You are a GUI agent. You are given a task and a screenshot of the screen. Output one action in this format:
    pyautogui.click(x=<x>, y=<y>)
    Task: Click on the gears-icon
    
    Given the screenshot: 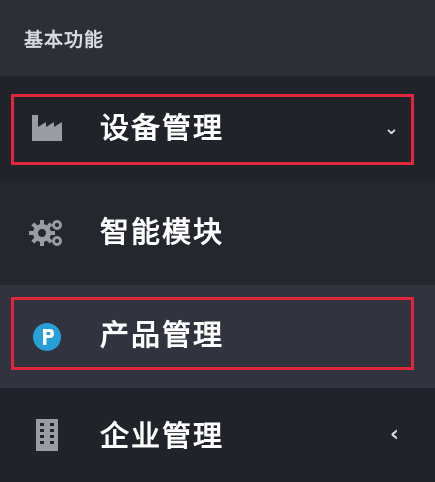 What is the action you would take?
    pyautogui.click(x=47, y=232)
    